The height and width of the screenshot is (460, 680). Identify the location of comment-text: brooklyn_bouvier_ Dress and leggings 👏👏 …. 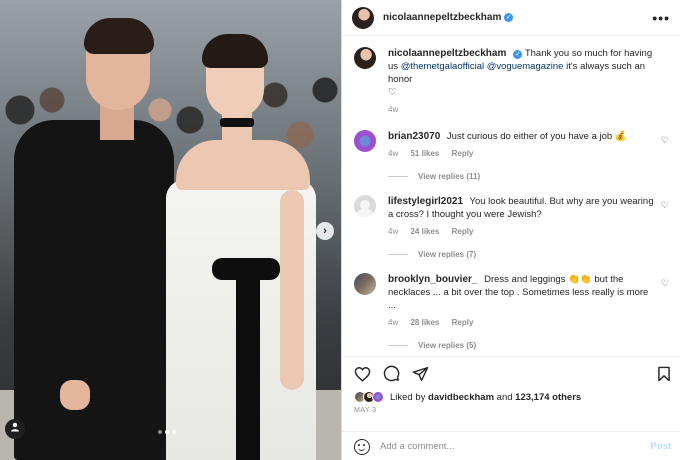
(522, 292).